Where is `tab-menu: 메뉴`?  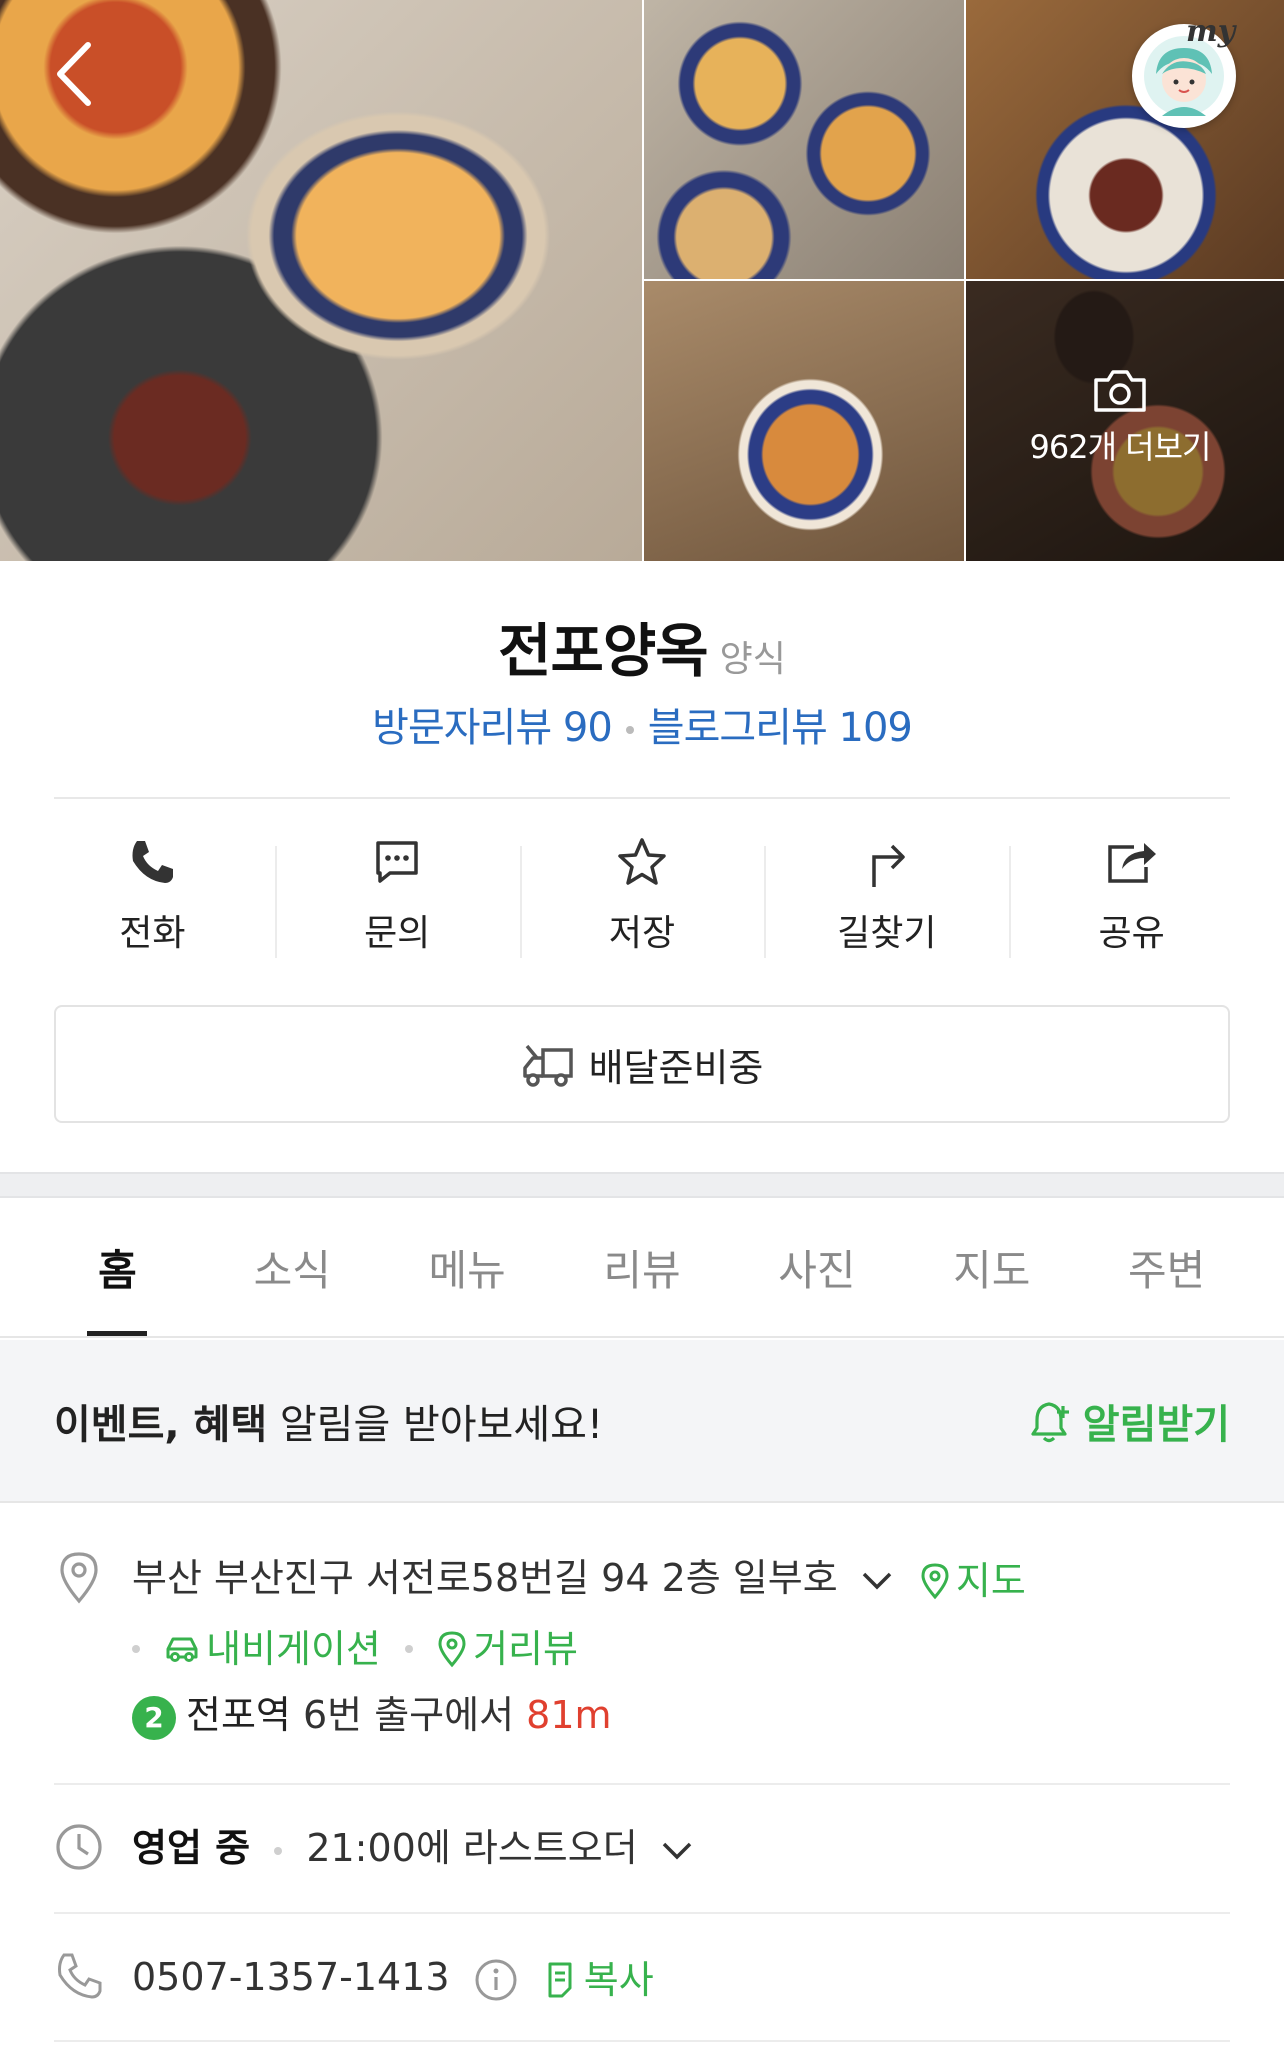 tab-menu: 메뉴 is located at coordinates (467, 1267).